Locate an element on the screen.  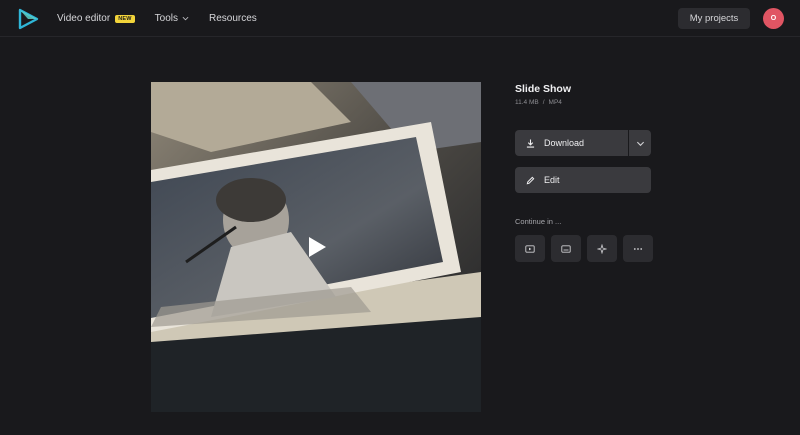
subtitles-icon is located at coordinates (566, 248).